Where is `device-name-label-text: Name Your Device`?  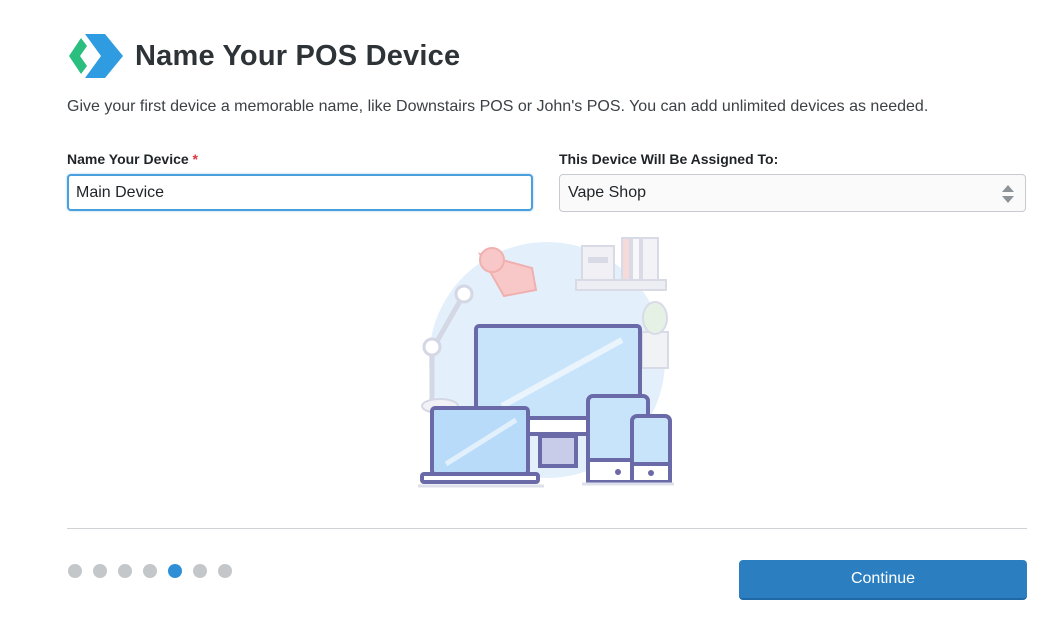 device-name-label-text: Name Your Device is located at coordinates (128, 159).